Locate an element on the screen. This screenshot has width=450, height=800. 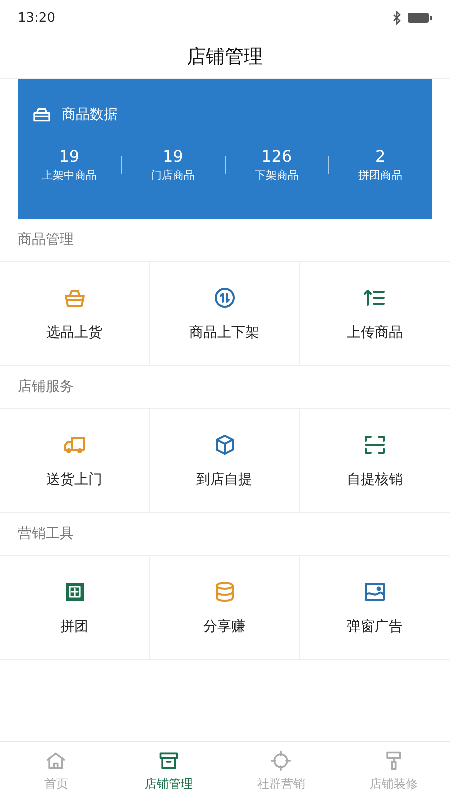
battery-icon is located at coordinates (420, 18).